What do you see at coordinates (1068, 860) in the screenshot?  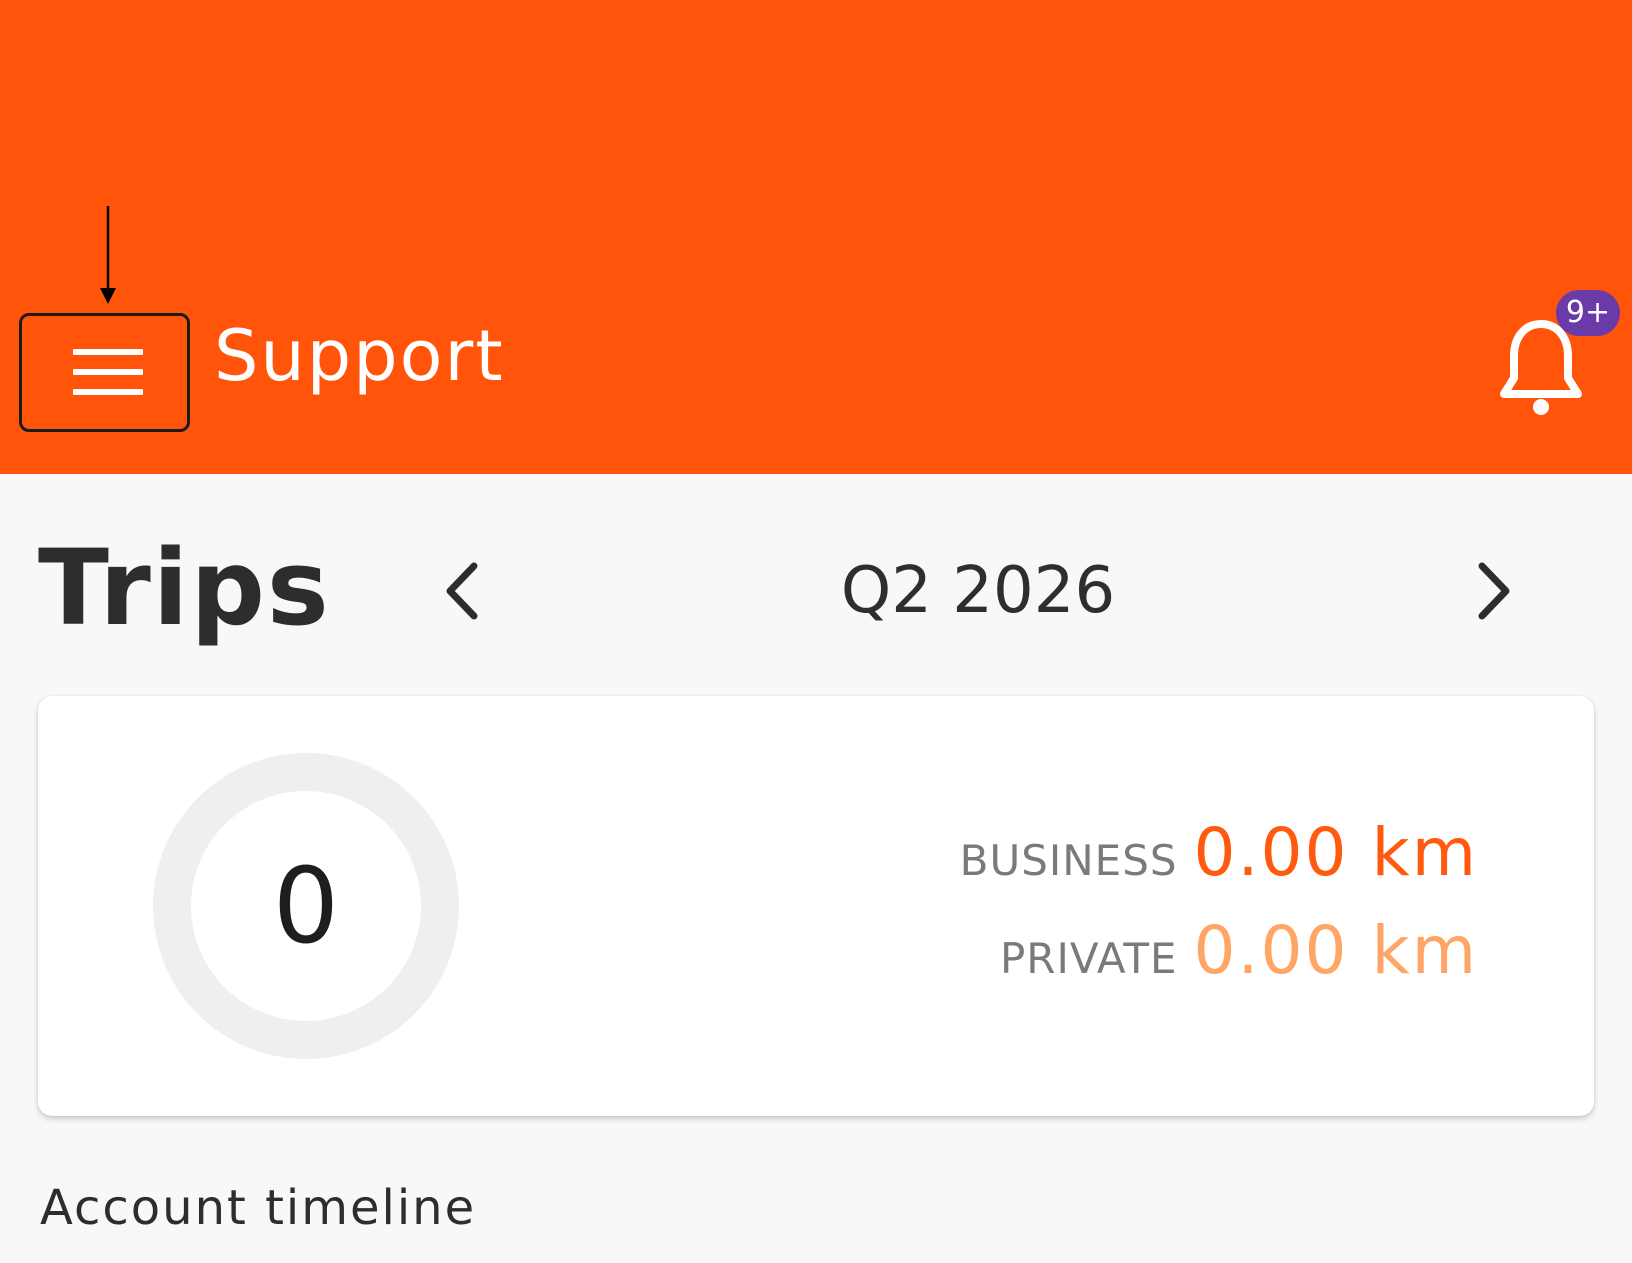 I see `business-label: BUSINESS` at bounding box center [1068, 860].